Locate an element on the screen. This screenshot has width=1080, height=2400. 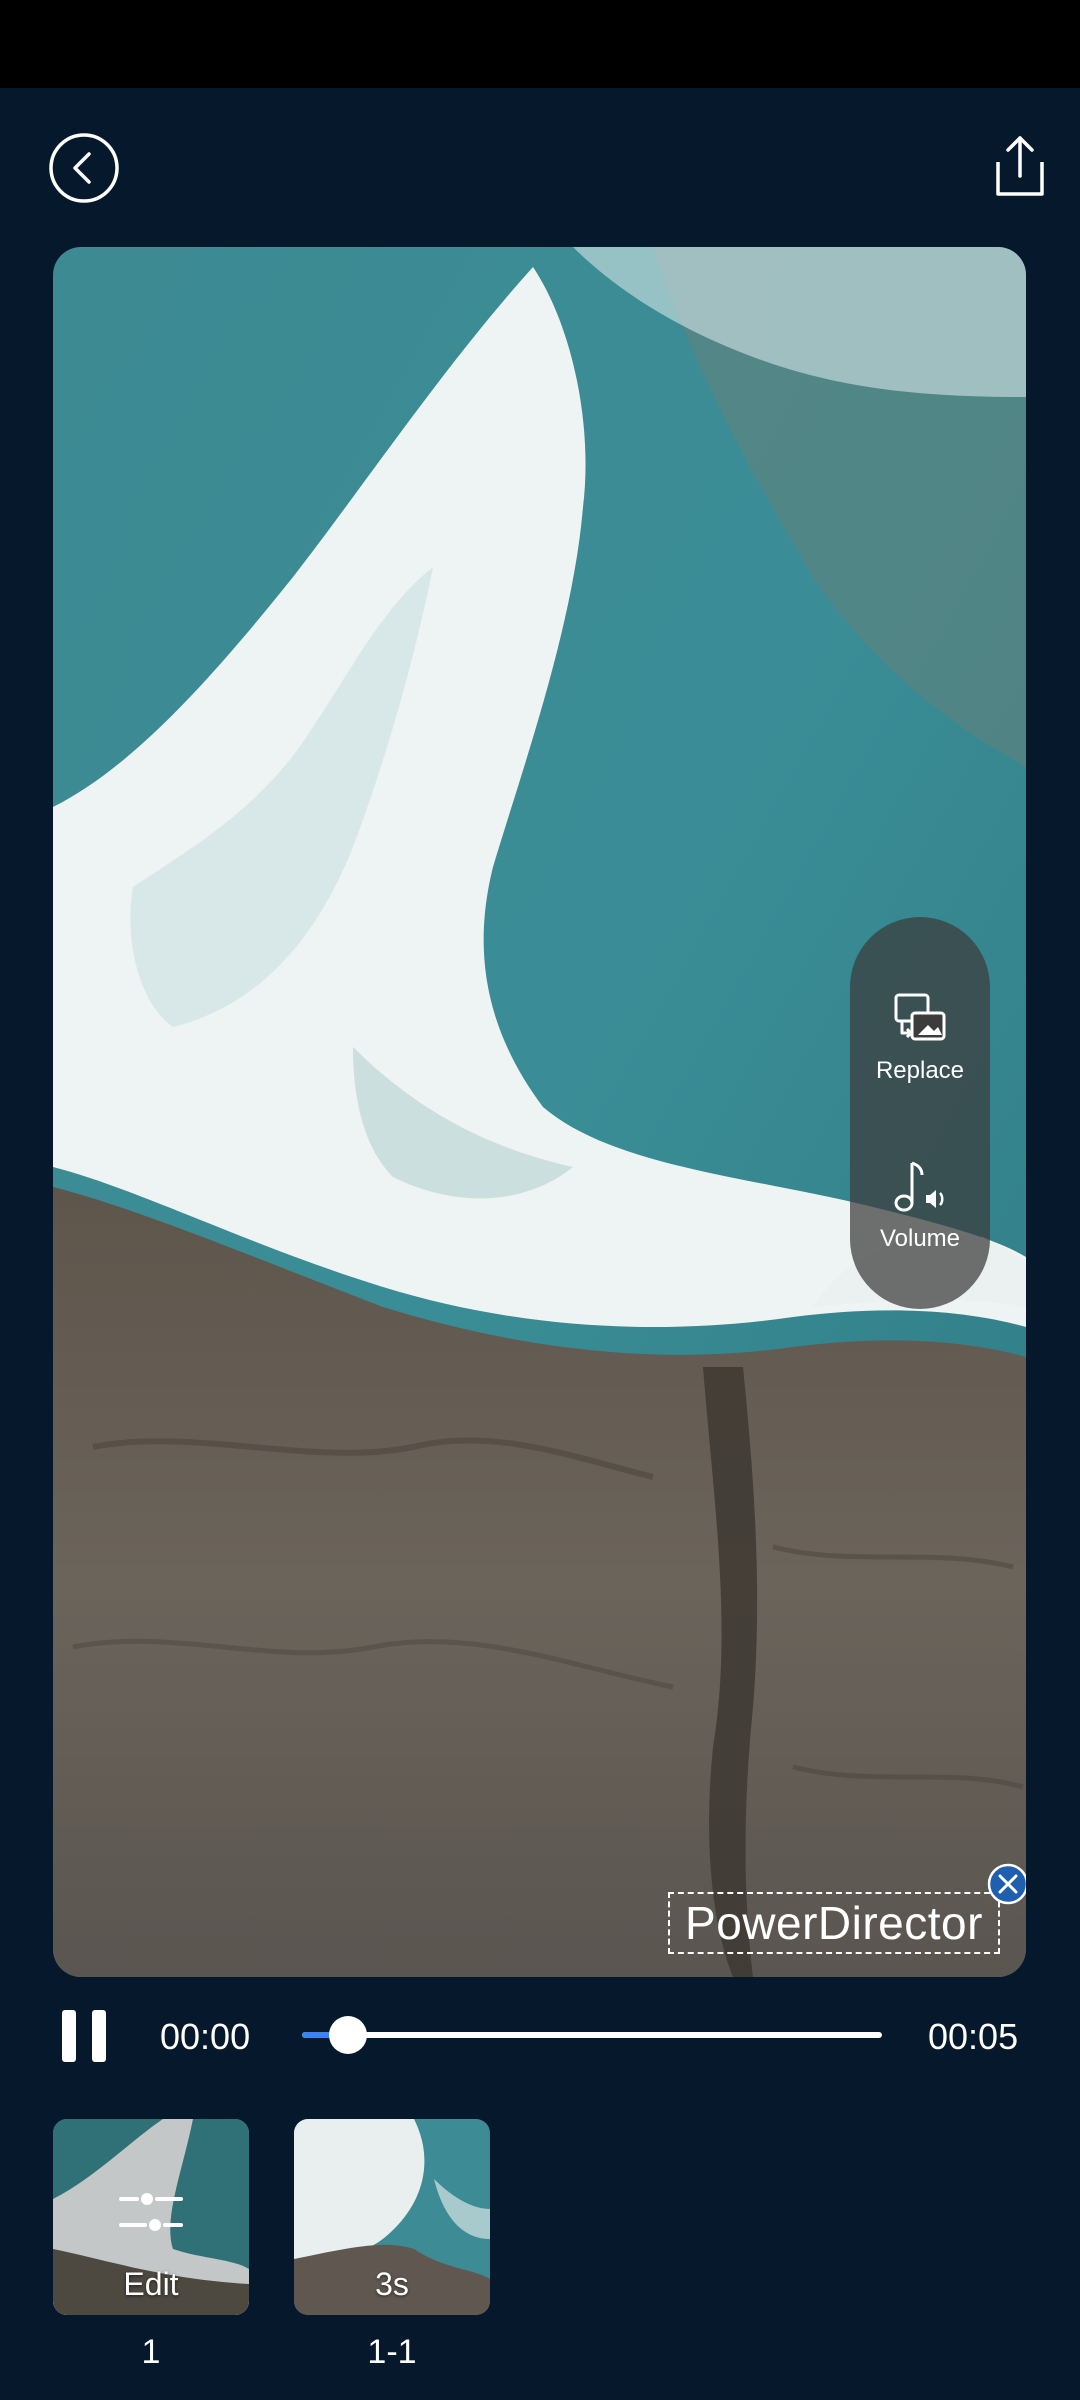
back-circle-icon is located at coordinates (84, 168).